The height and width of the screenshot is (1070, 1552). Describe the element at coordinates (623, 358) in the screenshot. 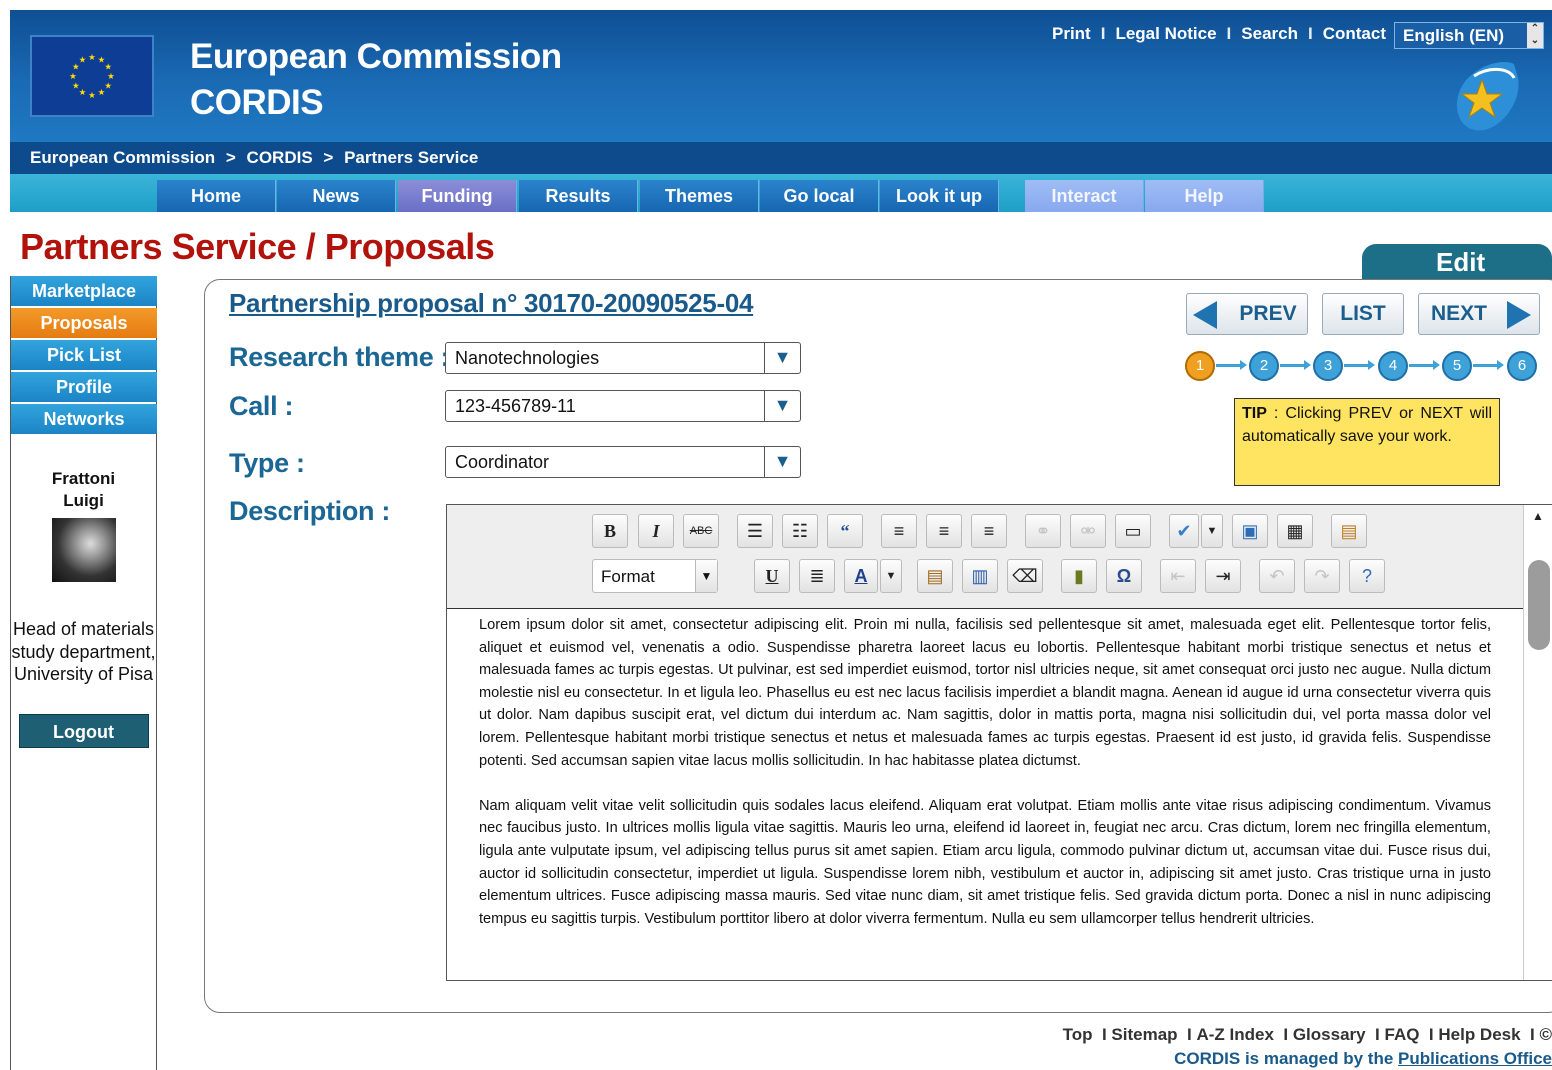

I see `research-theme-select: Nanotechnologies ▼` at that location.